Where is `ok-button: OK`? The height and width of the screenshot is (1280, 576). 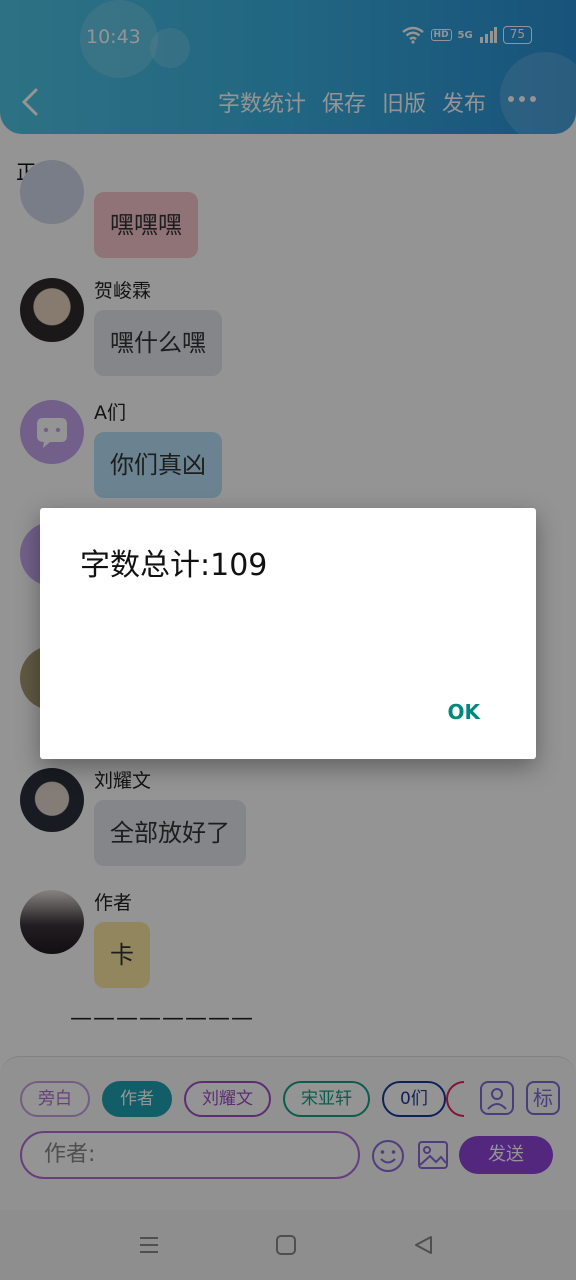 ok-button: OK is located at coordinates (464, 712).